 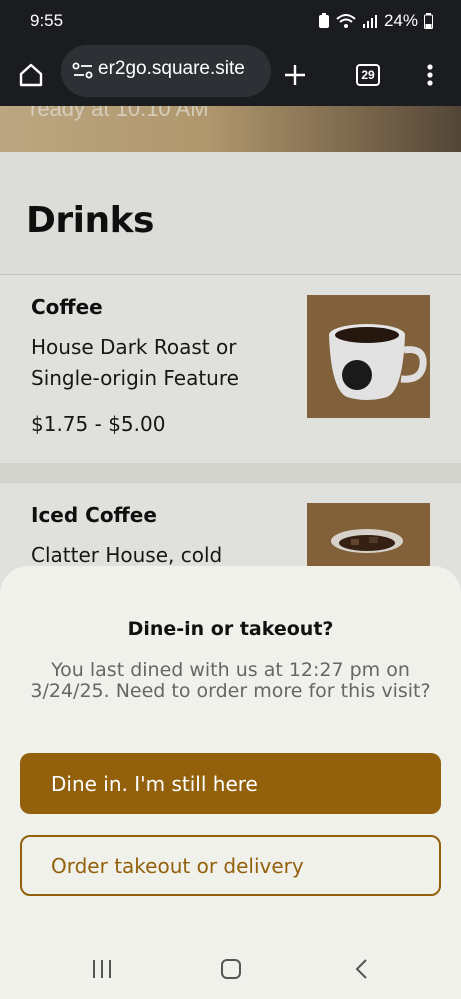 I want to click on battery-saver-icon, so click(x=323, y=20).